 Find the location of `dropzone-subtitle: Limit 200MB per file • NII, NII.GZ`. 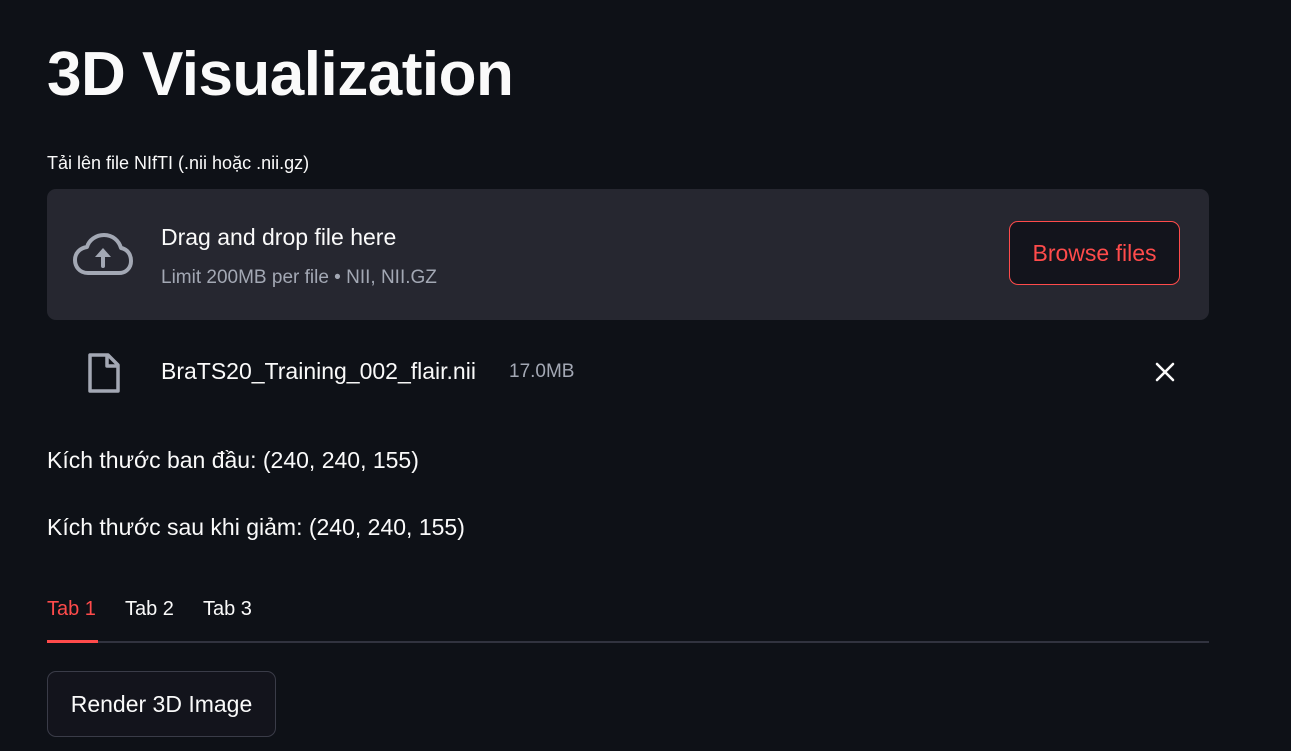

dropzone-subtitle: Limit 200MB per file • NII, NII.GZ is located at coordinates (299, 277).